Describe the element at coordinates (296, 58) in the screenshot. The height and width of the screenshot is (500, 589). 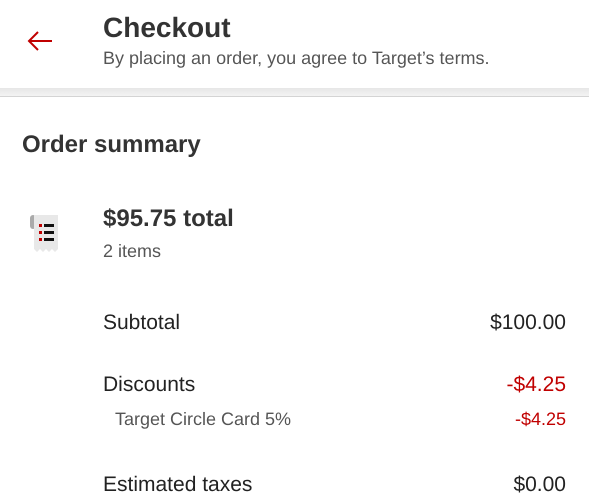
I see `terms-notice: By placing an order, you agree to Target’s terms.` at that location.